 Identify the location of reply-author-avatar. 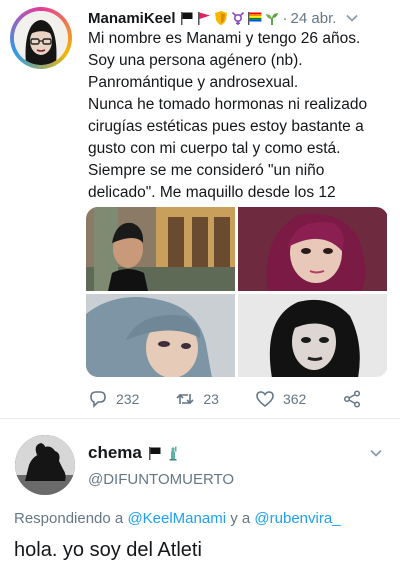
(45, 465).